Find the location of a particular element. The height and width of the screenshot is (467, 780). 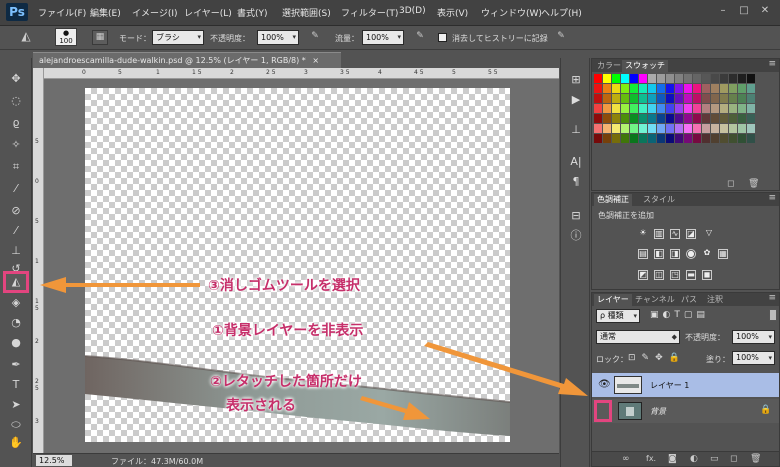

opacity-field: 100% ▾ is located at coordinates (278, 37).